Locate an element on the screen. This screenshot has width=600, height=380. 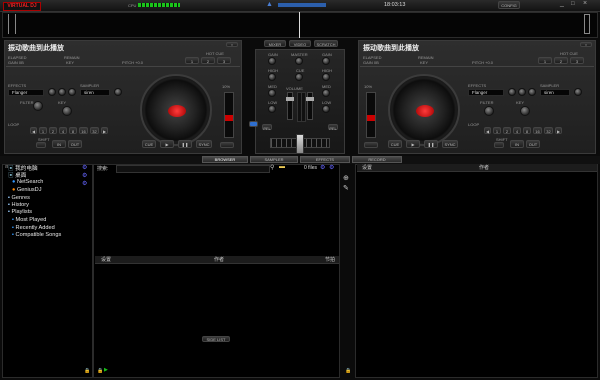
sidelist-add-icon: ⊕ is located at coordinates (346, 178).